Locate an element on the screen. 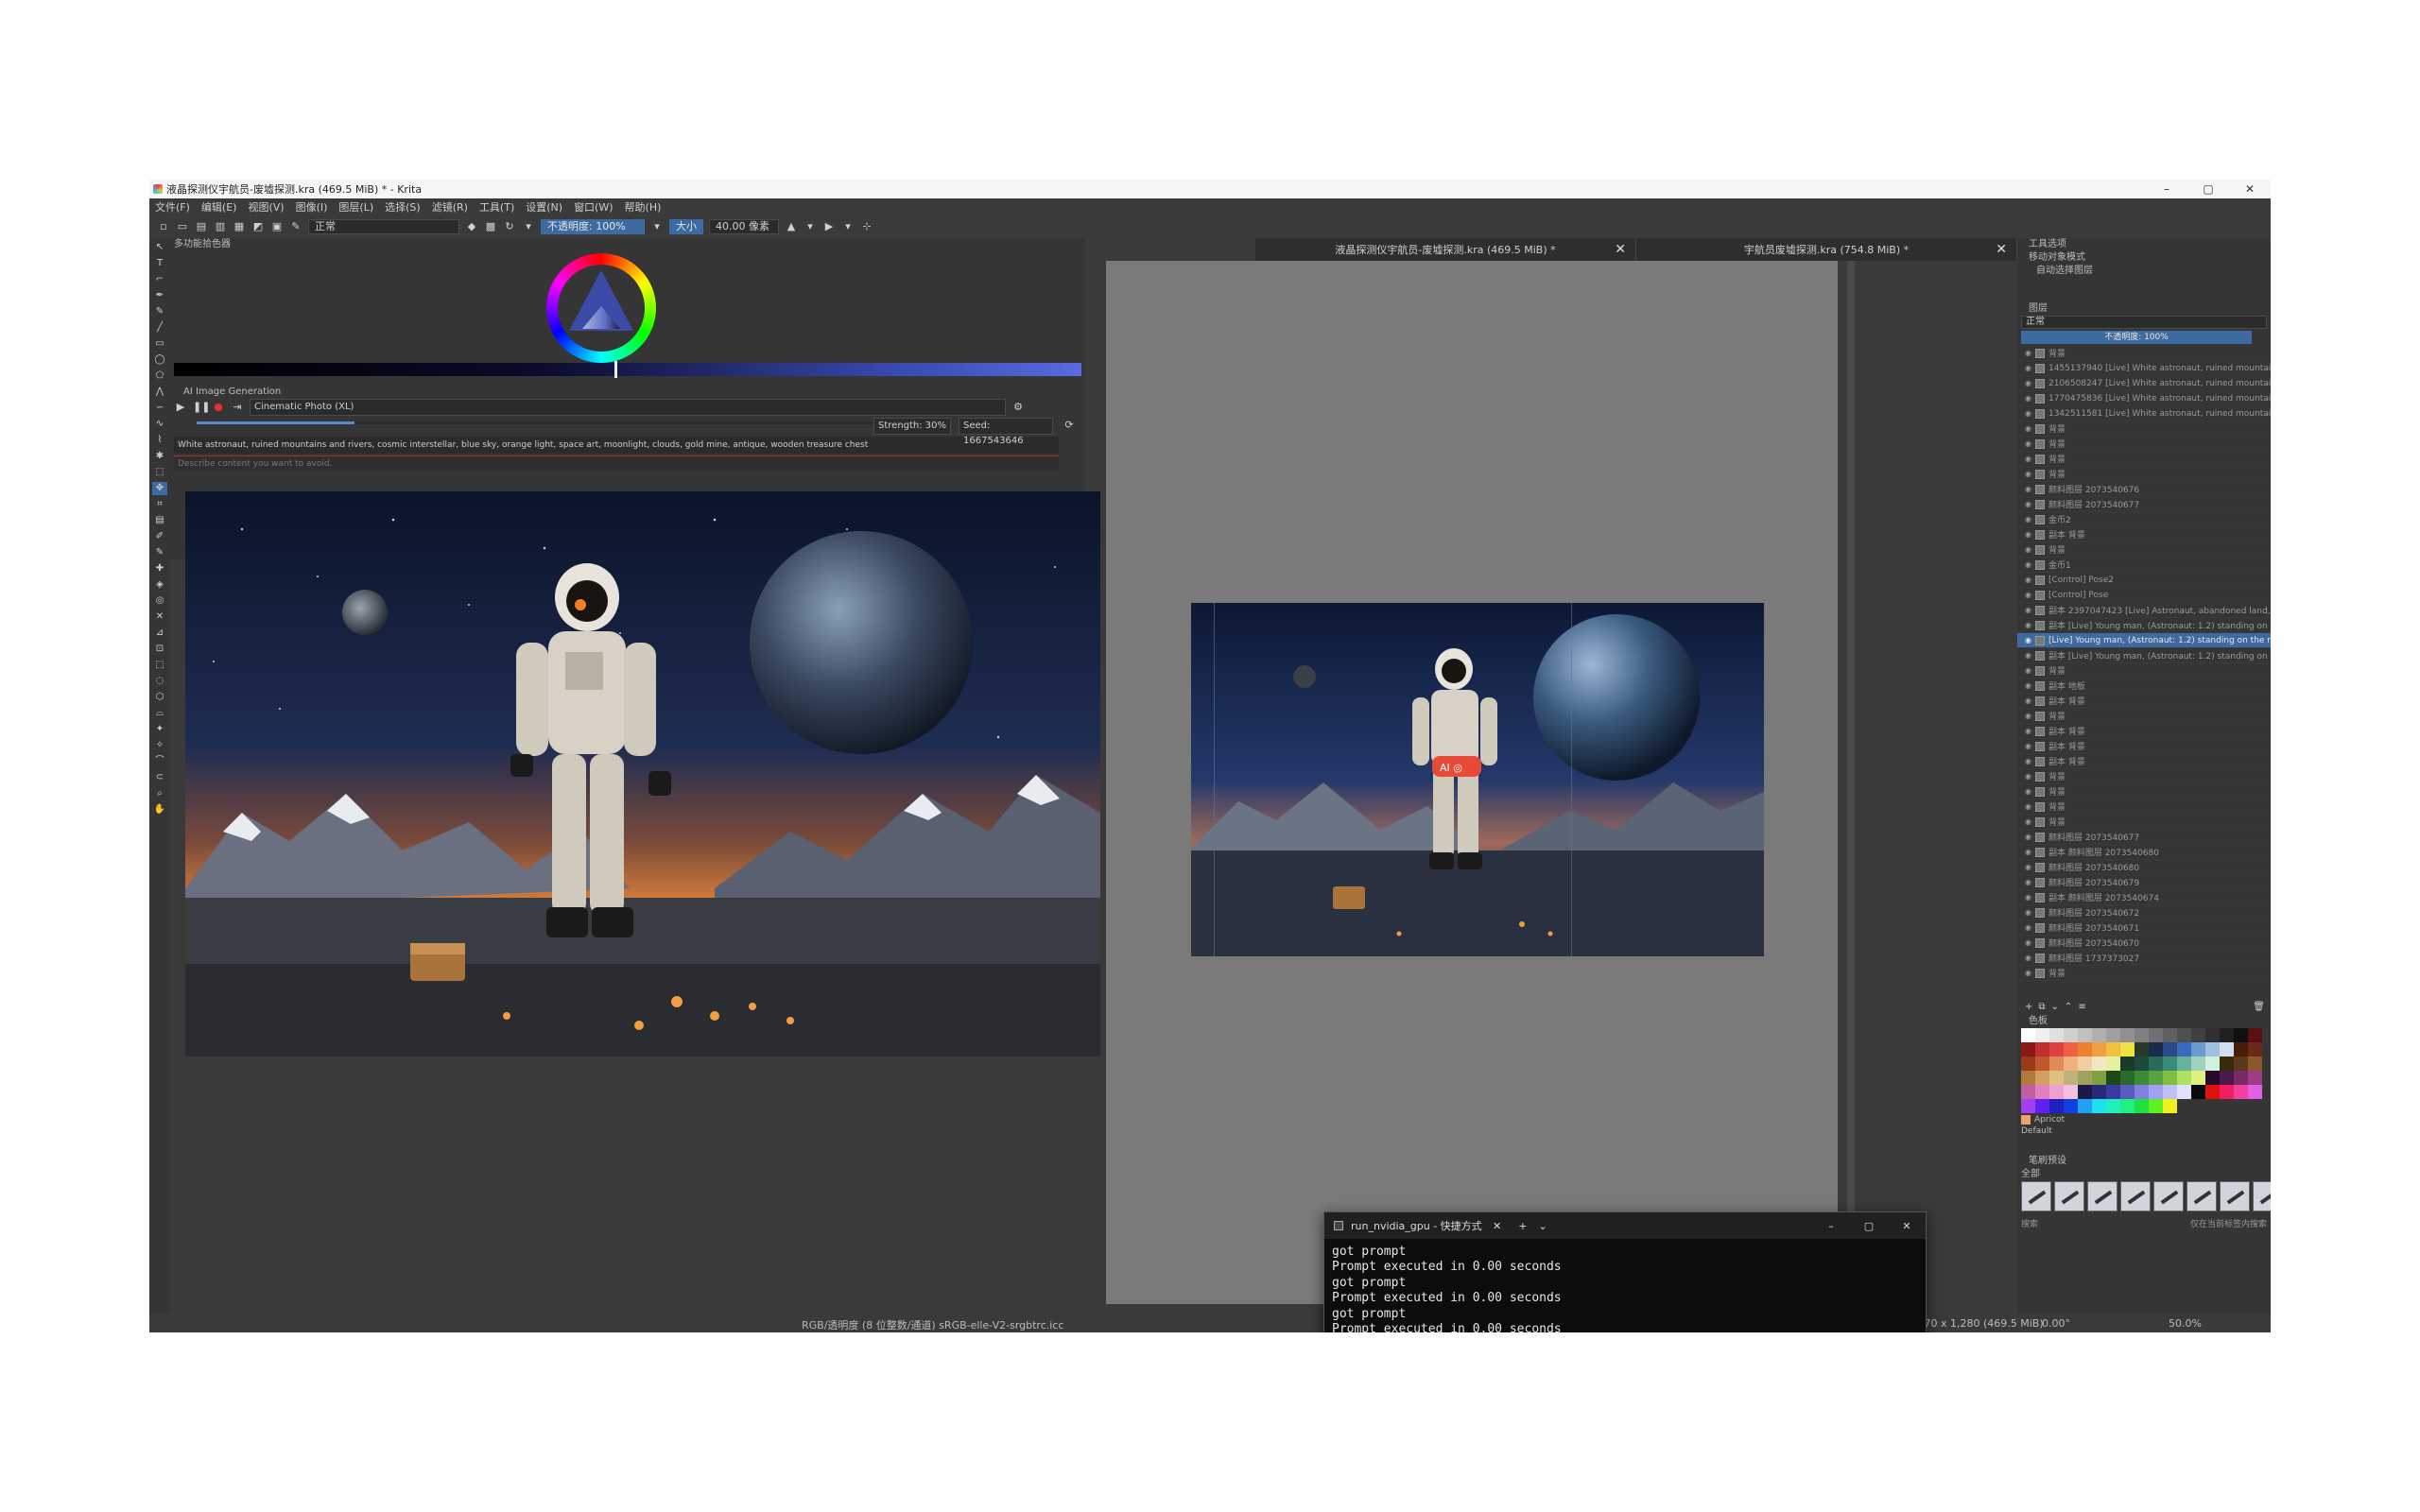 This screenshot has height=1512, width=2420. wrap-icon: ⊹ is located at coordinates (866, 226).